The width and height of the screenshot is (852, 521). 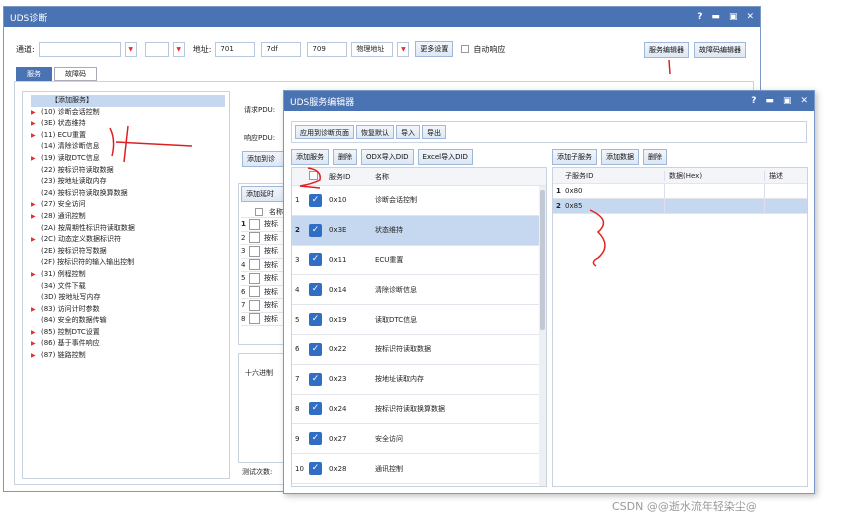 I want to click on watermark: CSDN @@逝水流年轻染尘@, so click(x=684, y=506).